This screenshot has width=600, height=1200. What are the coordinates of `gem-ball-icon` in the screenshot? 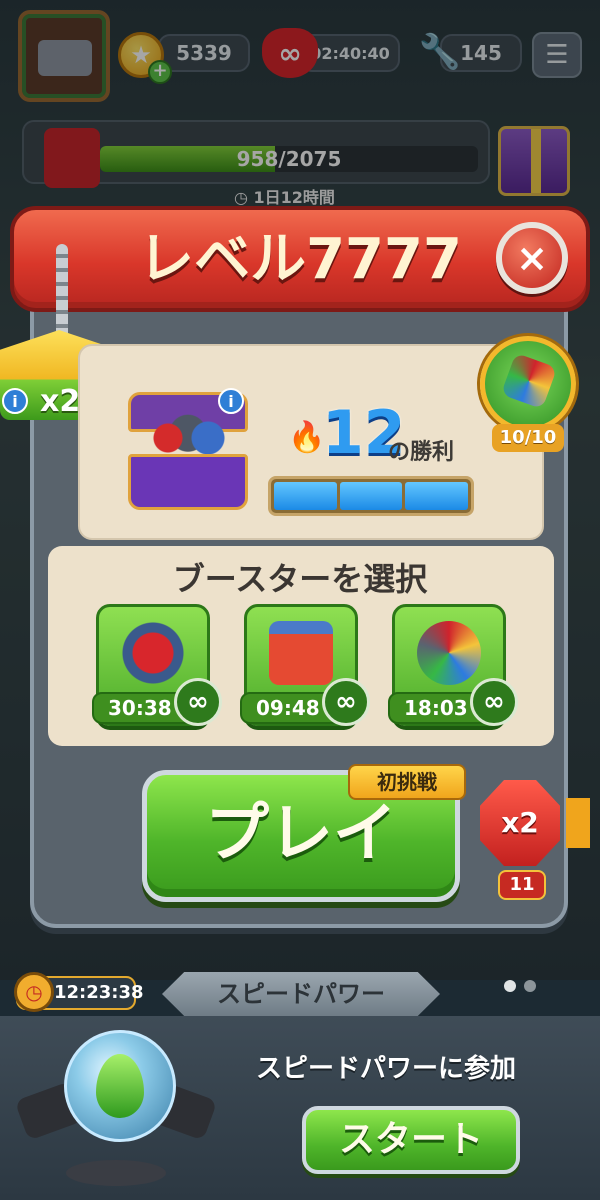 It's located at (449, 653).